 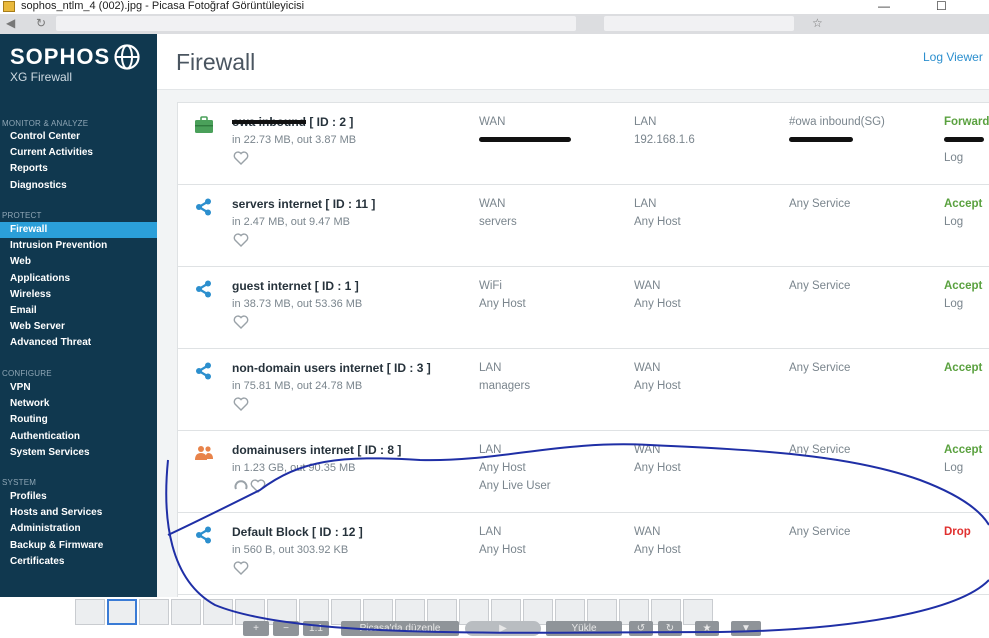 What do you see at coordinates (204, 124) in the screenshot?
I see `briefcase-icon` at bounding box center [204, 124].